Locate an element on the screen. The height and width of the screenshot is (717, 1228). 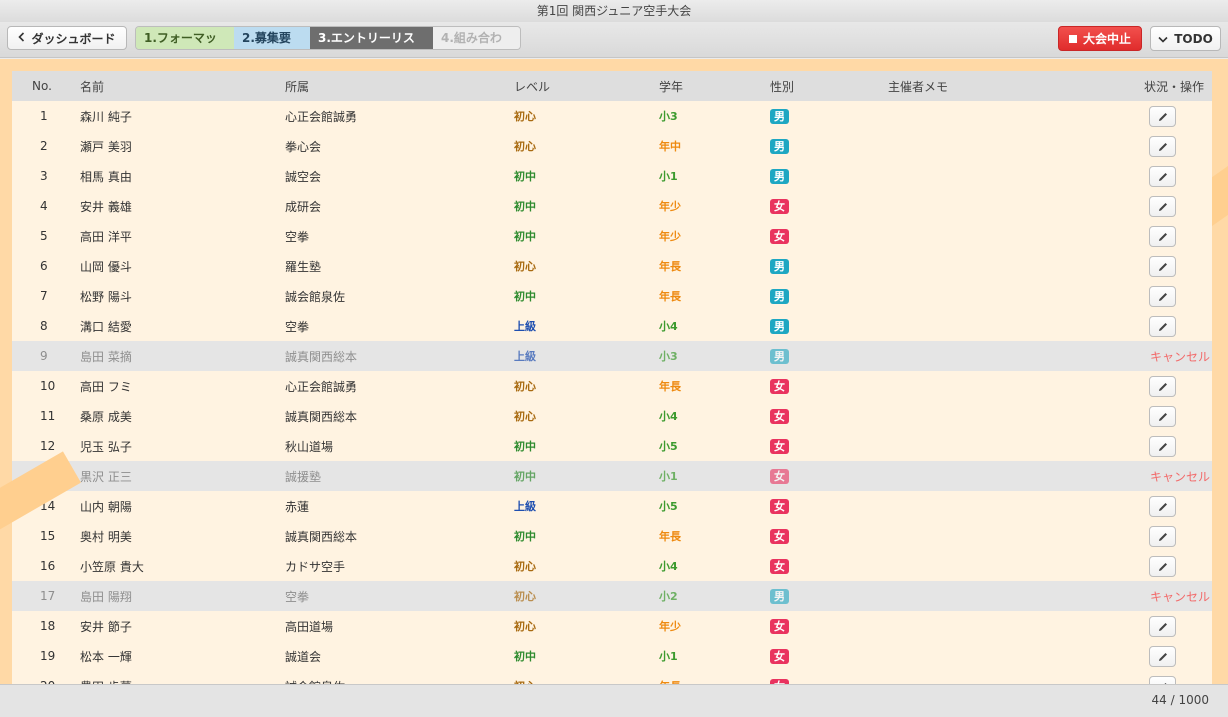
row-grade-cell: 年長 is located at coordinates (714, 536).